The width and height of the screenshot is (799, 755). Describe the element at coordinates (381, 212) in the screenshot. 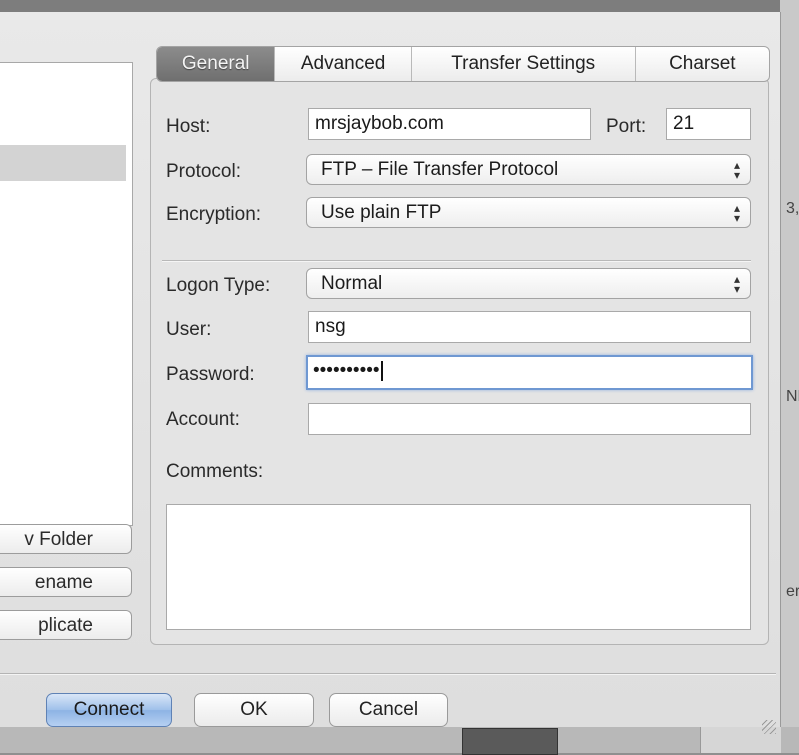

I see `encryption-select-value: Use plain FTP` at that location.